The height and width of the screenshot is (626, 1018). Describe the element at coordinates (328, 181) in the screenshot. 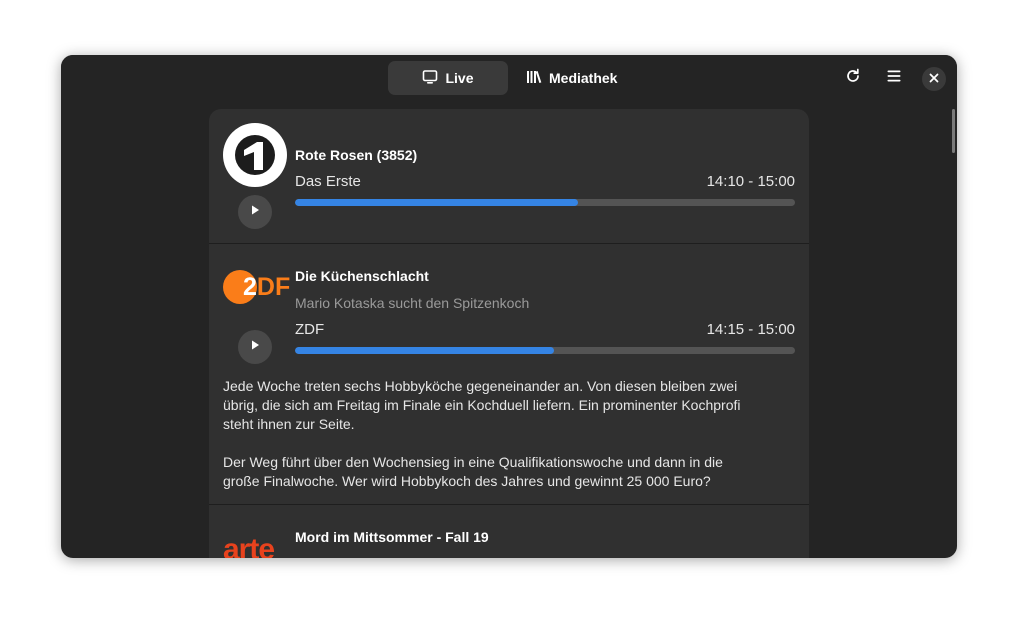

I see `channel-name: Das Erste` at that location.